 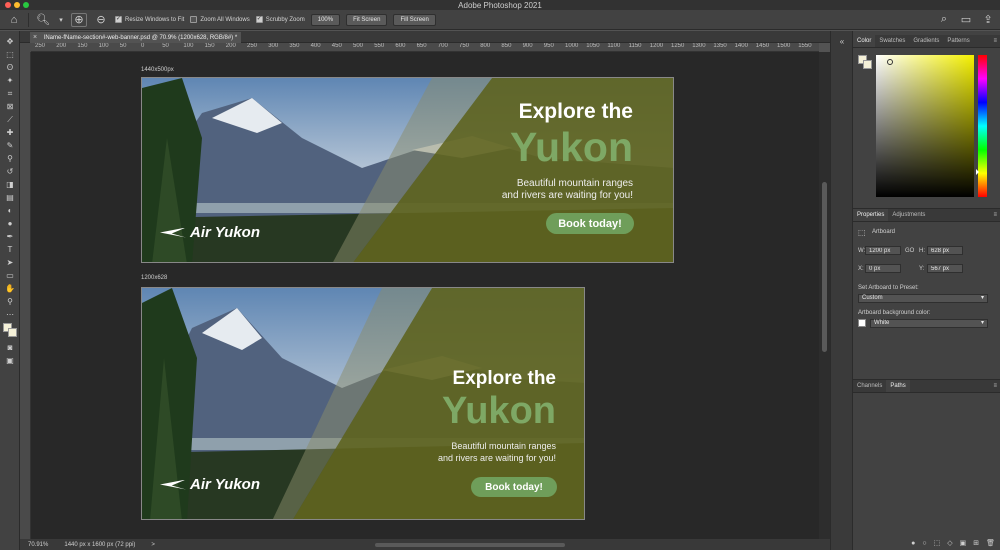 I want to click on lasso-tool-icon: ʘ, so click(x=10, y=67).